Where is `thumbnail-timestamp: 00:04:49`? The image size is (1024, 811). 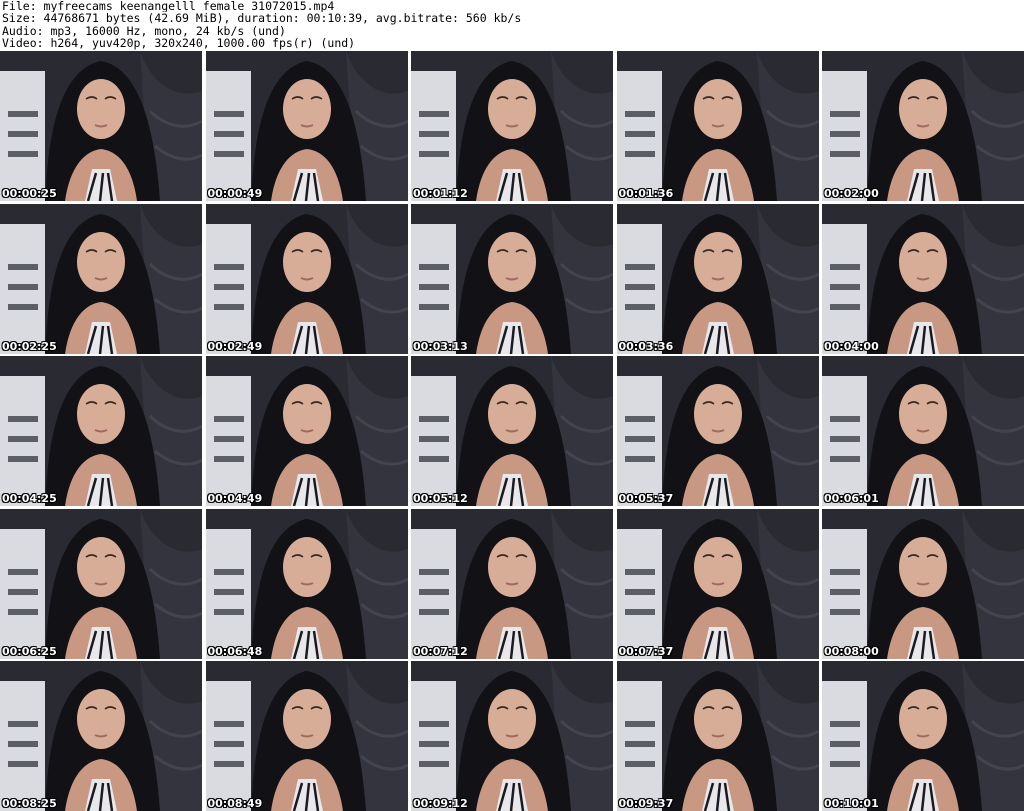
thumbnail-timestamp: 00:04:49 is located at coordinates (235, 498).